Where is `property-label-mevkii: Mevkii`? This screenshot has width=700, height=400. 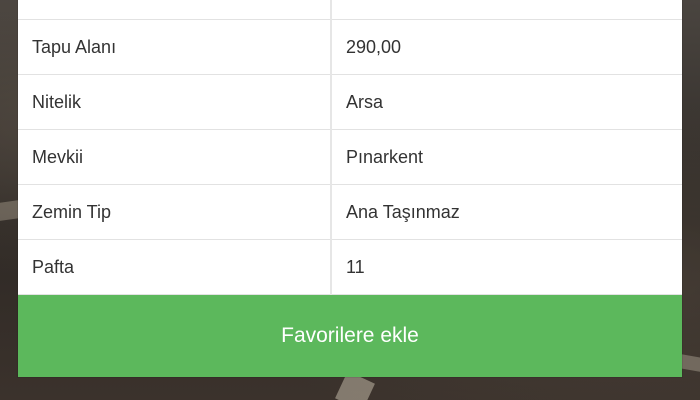
property-label-mevkii: Mevkii is located at coordinates (175, 157).